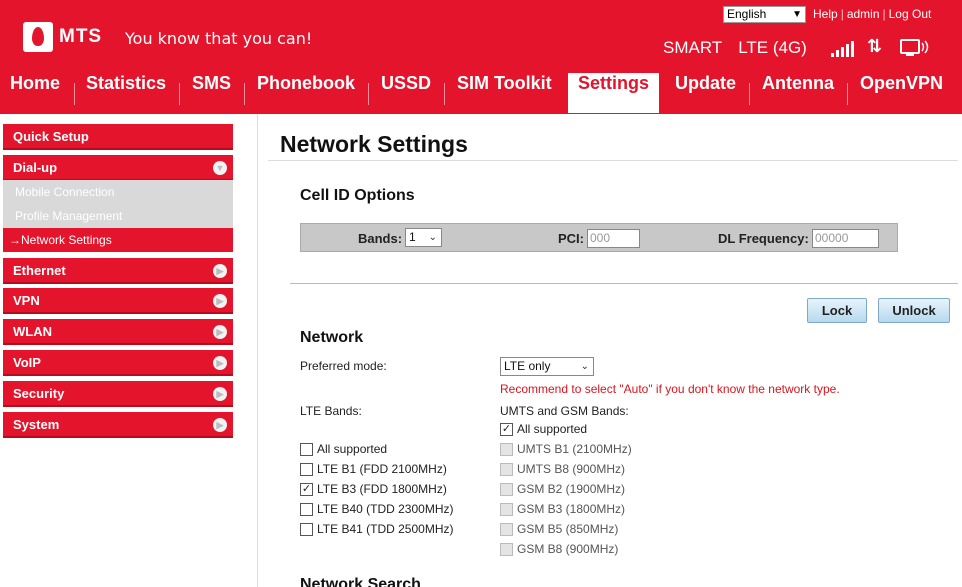 This screenshot has width=962, height=587. What do you see at coordinates (845, 238) in the screenshot?
I see `dl-frequency-input: 00000` at bounding box center [845, 238].